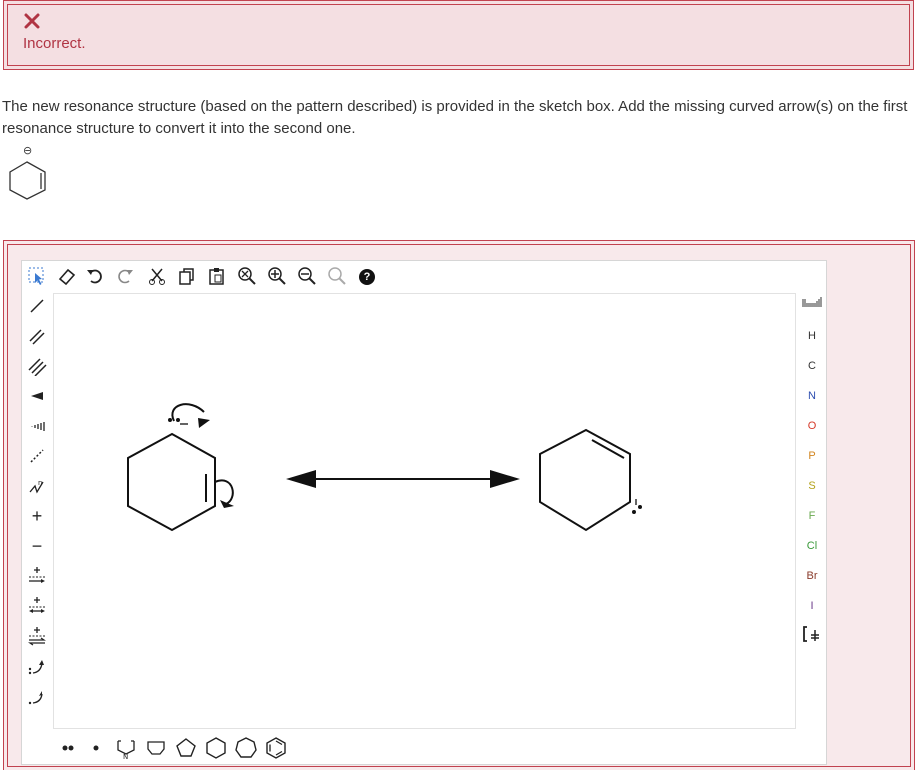 The image size is (916, 770). What do you see at coordinates (95, 276) in the screenshot?
I see `undo-icon` at bounding box center [95, 276].